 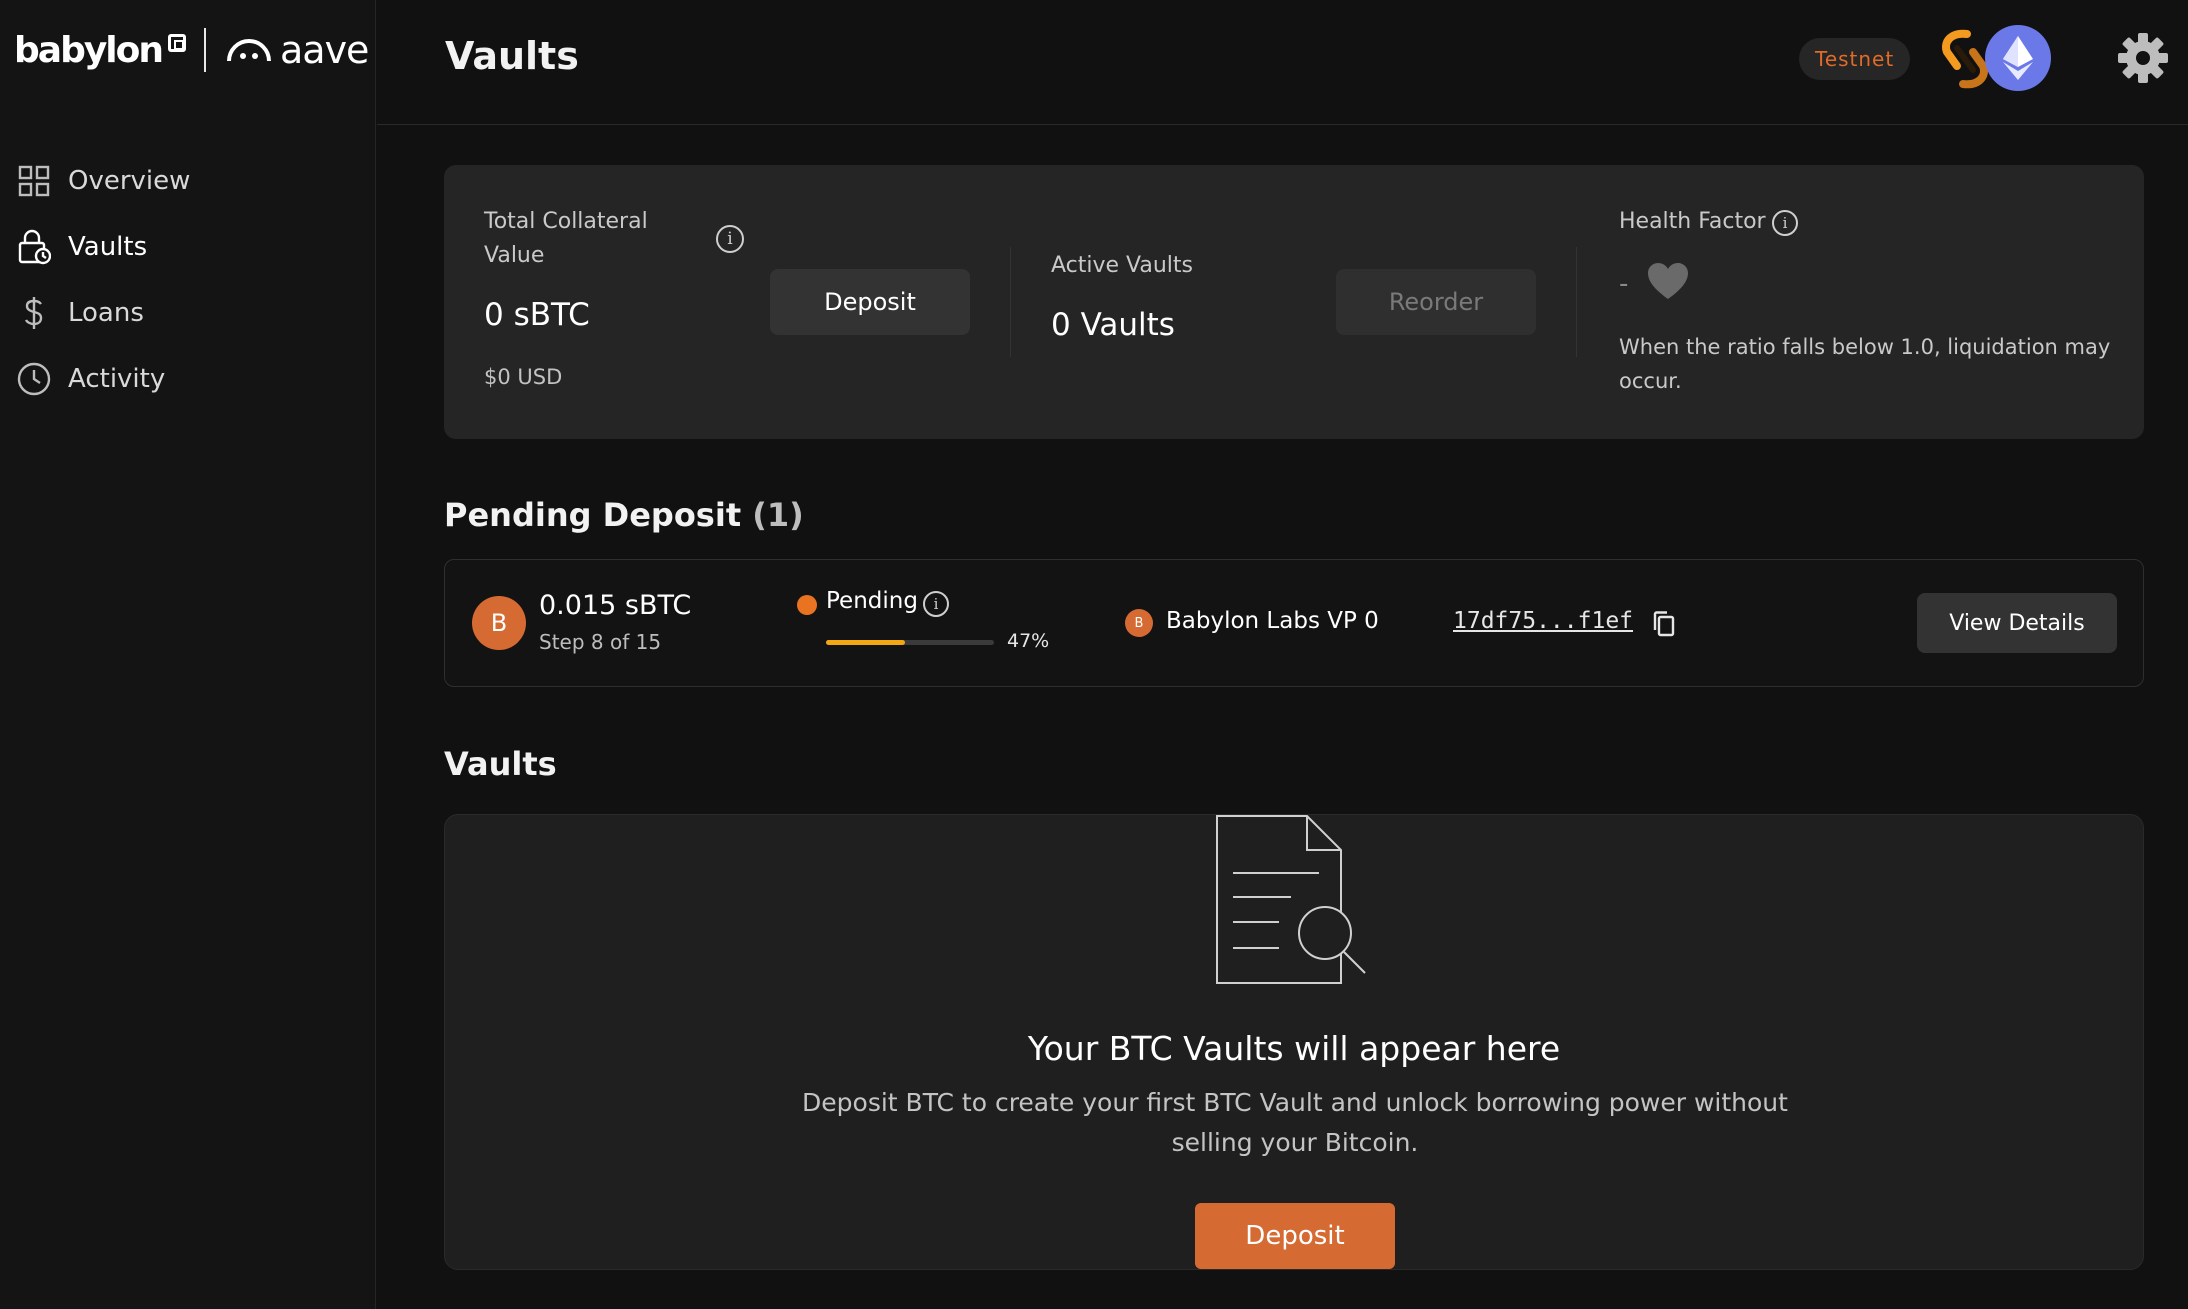 I want to click on ethereum-icon, so click(x=2018, y=58).